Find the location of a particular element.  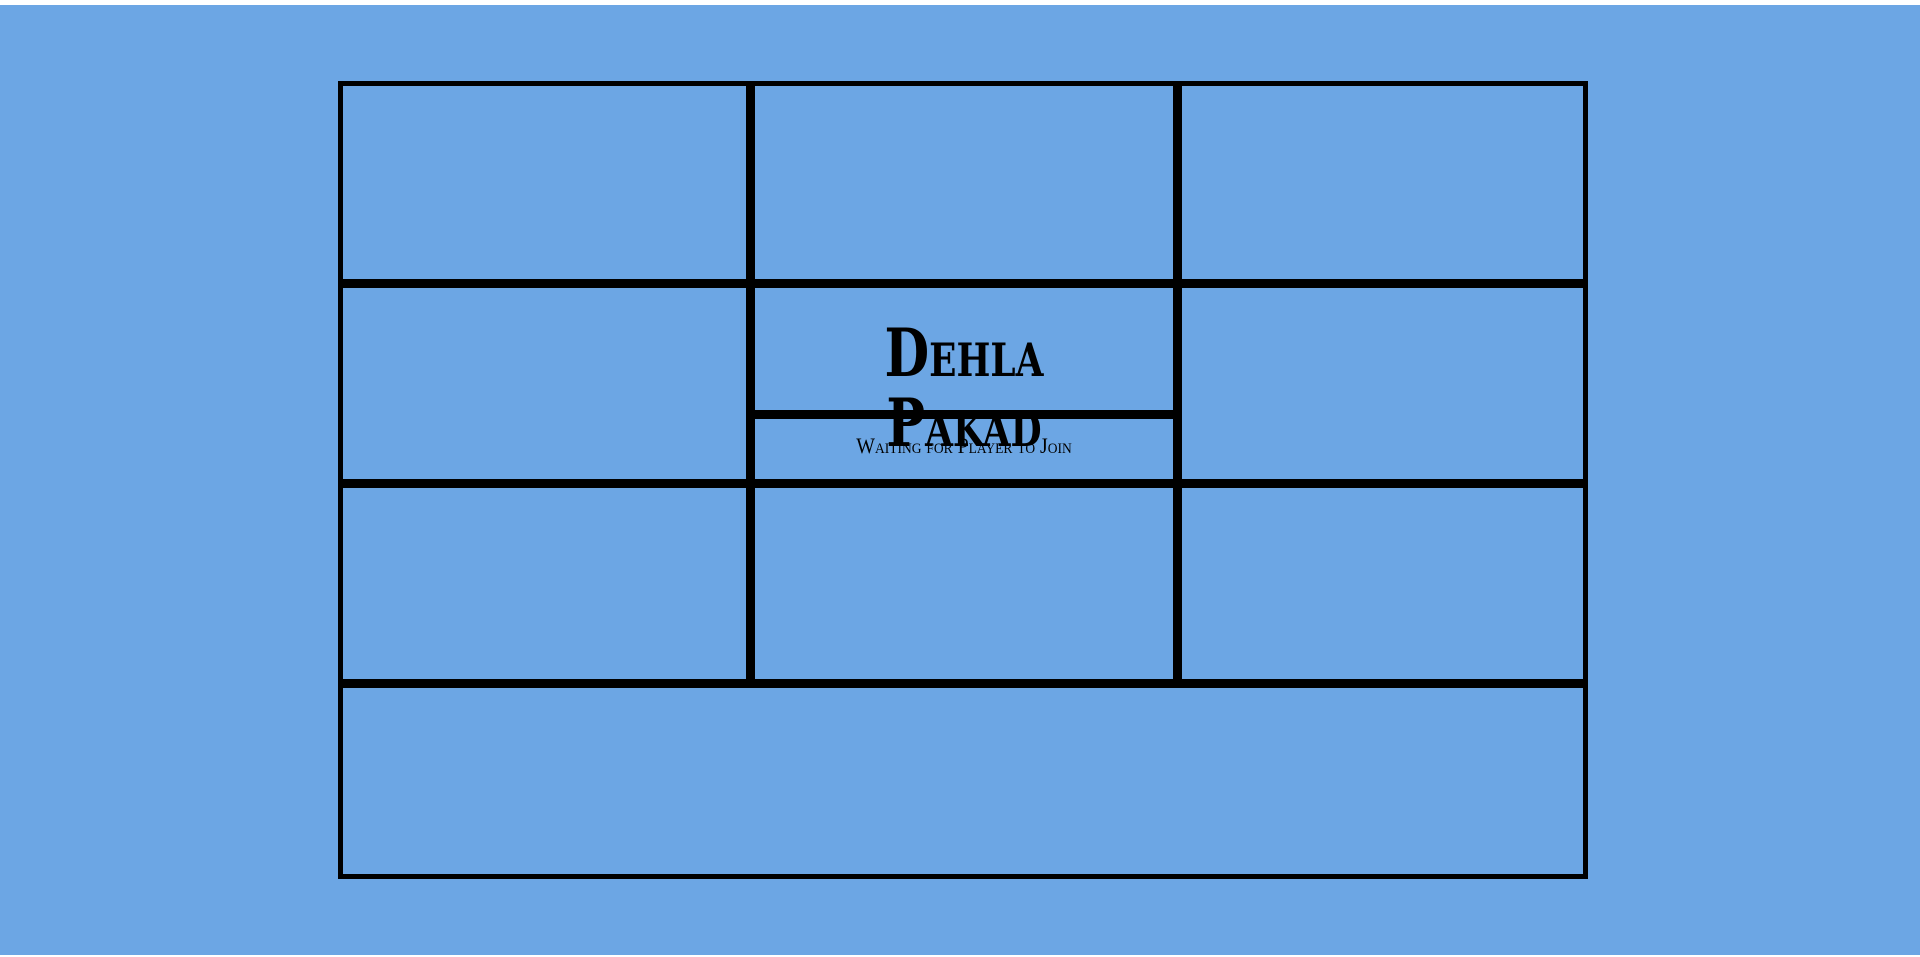

slot-bottom-center is located at coordinates (964, 583).